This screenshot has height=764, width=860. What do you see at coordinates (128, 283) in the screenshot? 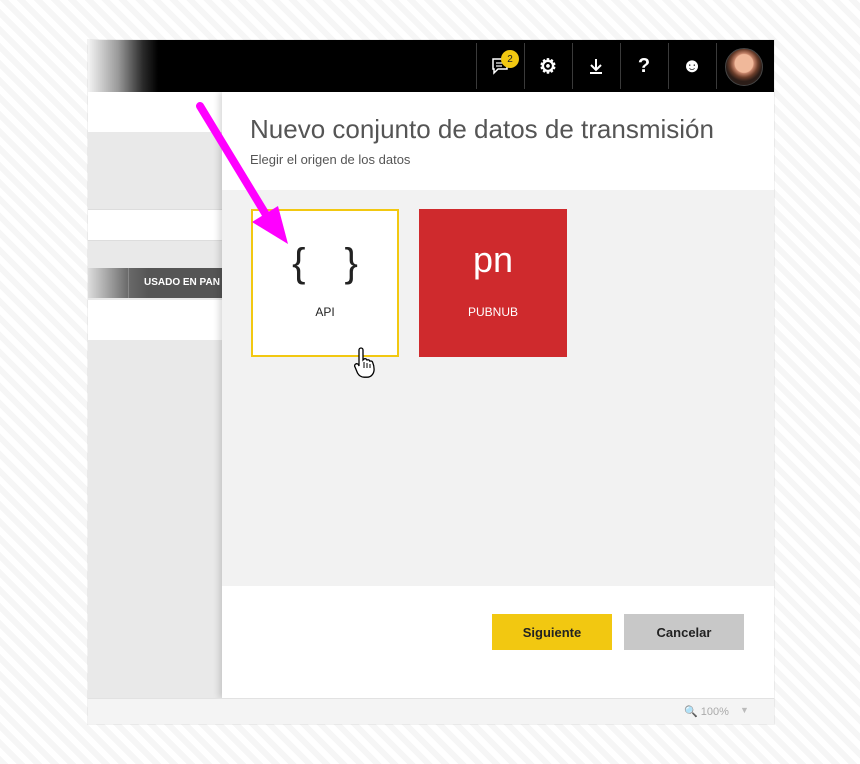
I see `column-divider` at bounding box center [128, 283].